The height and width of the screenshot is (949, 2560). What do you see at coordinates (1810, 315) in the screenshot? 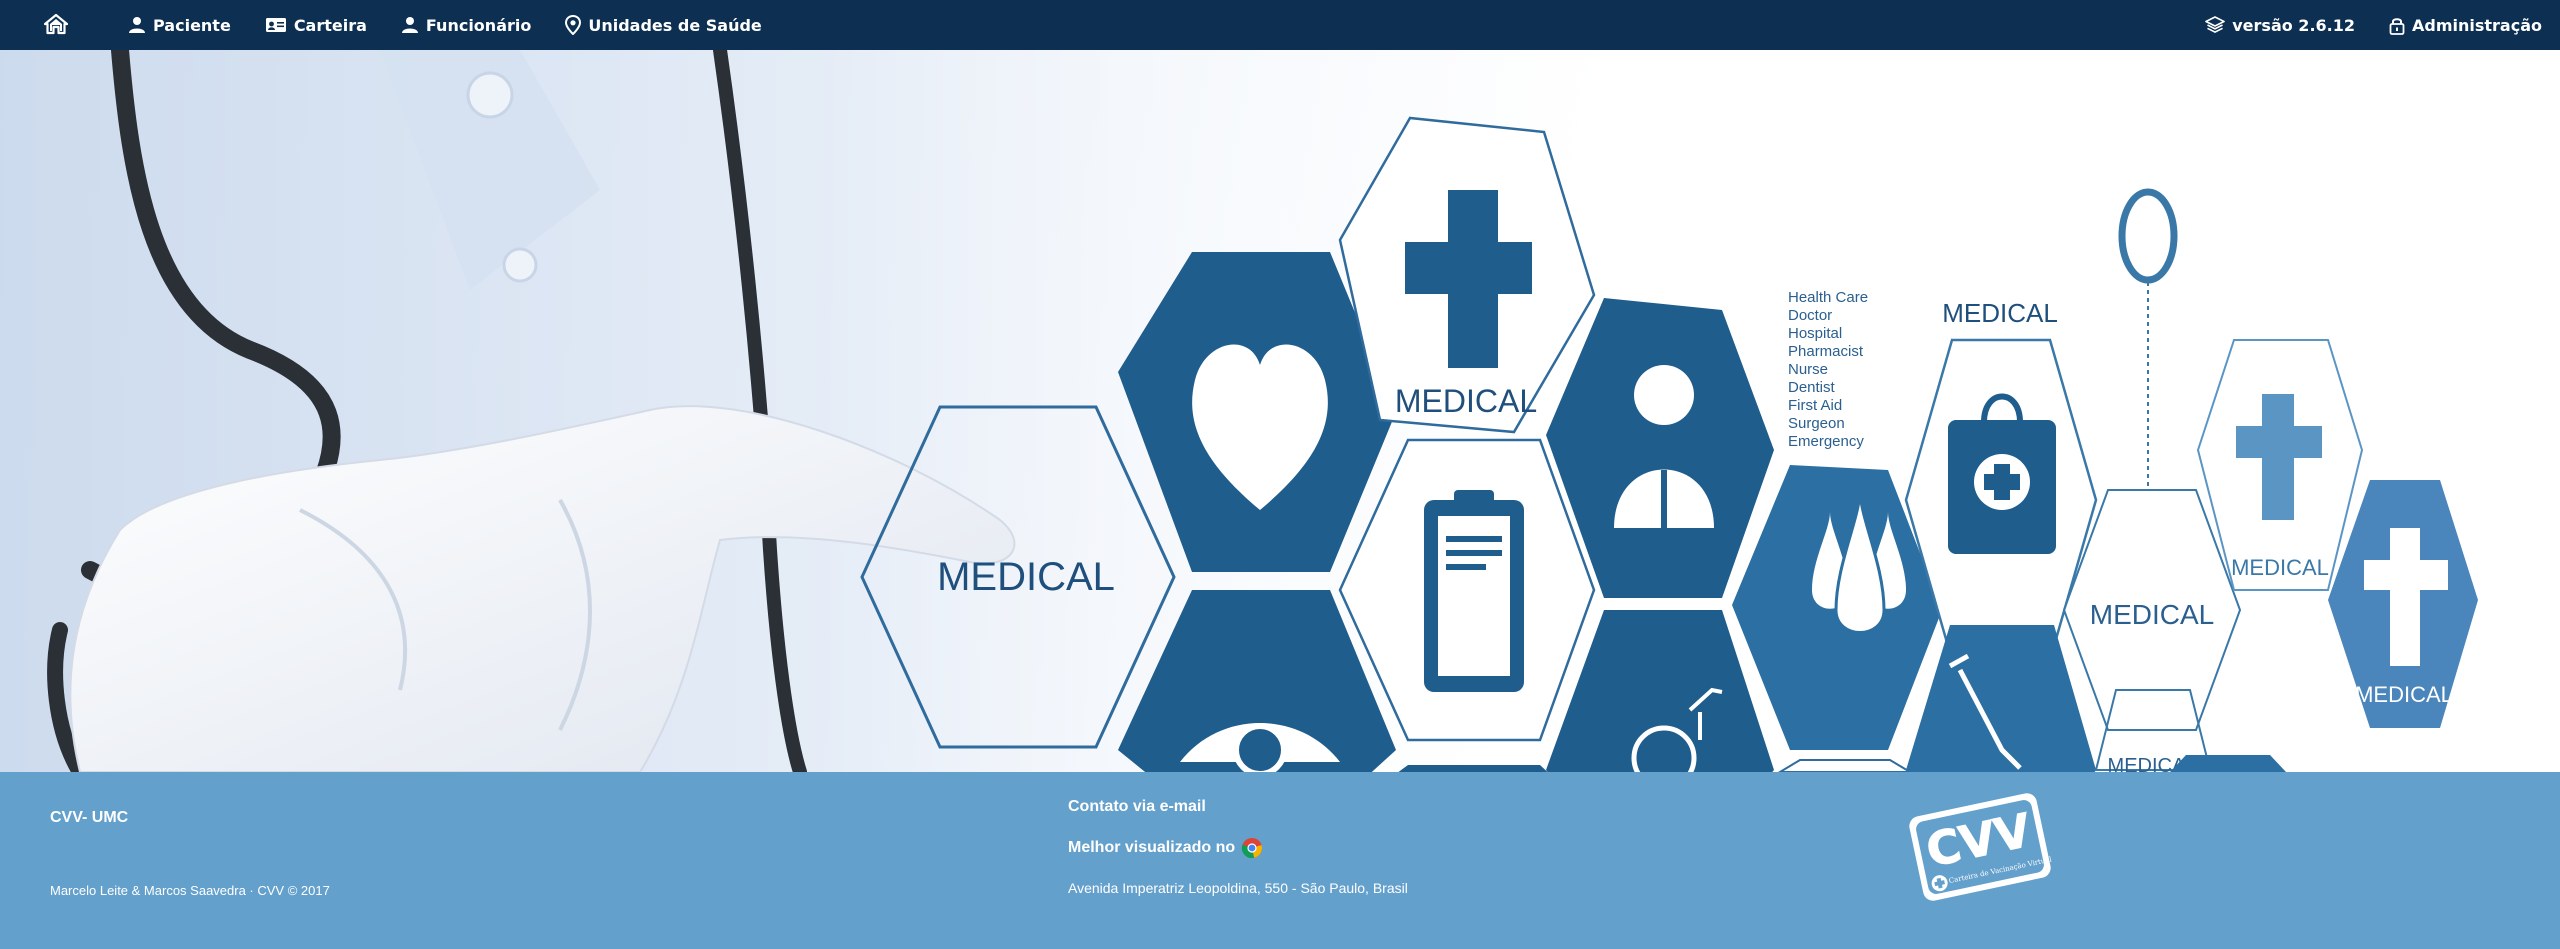
I see `keyword: Doctor` at bounding box center [1810, 315].